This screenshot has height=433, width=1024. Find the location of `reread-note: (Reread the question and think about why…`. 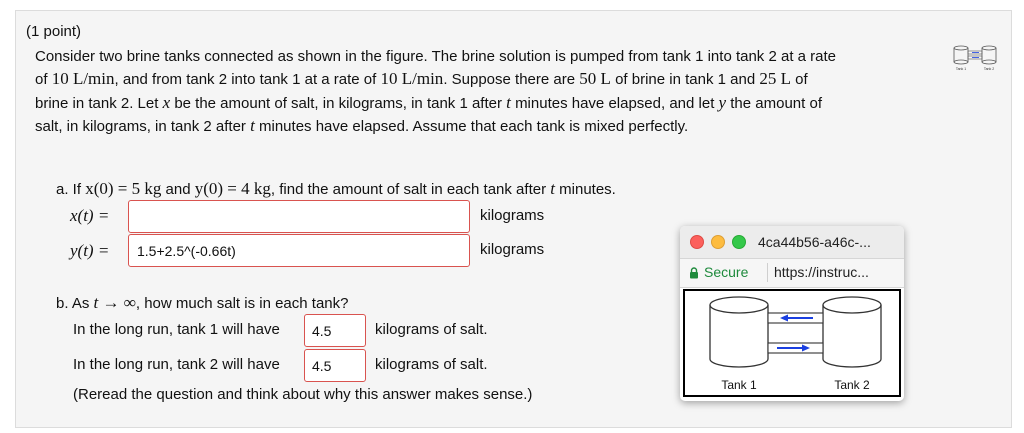

reread-note: (Reread the question and think about why… is located at coordinates (303, 394).